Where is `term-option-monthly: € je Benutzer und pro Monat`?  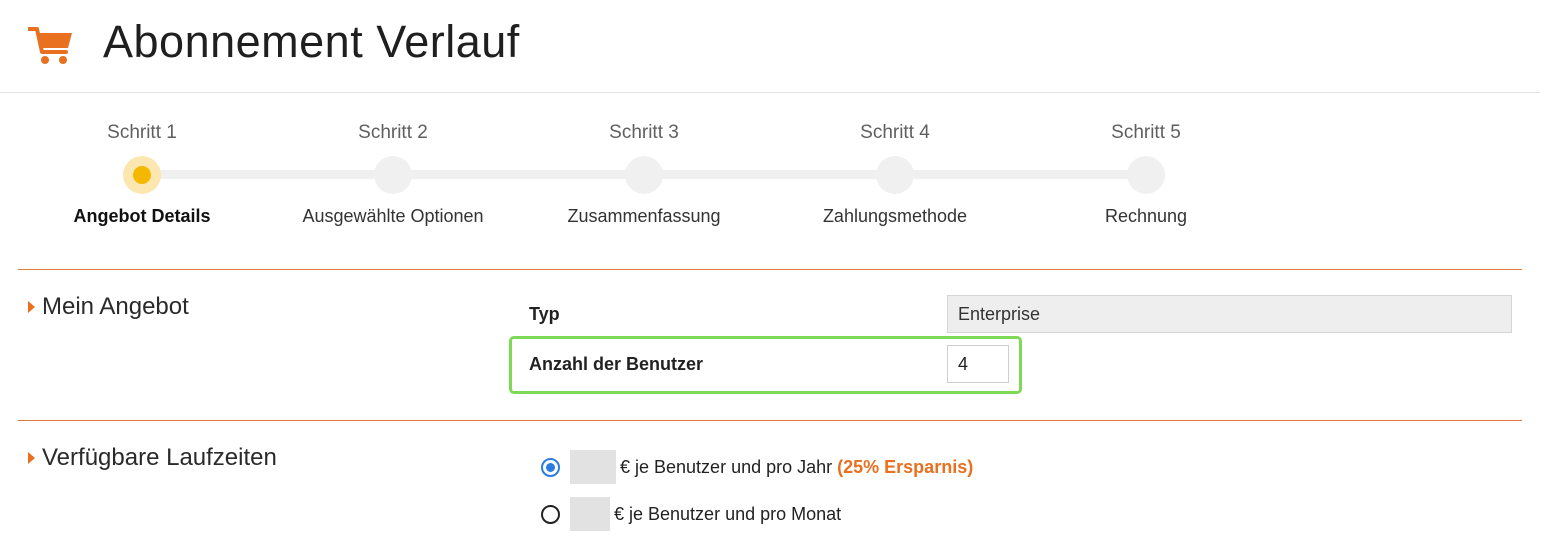 term-option-monthly: € je Benutzer und pro Monat is located at coordinates (691, 514).